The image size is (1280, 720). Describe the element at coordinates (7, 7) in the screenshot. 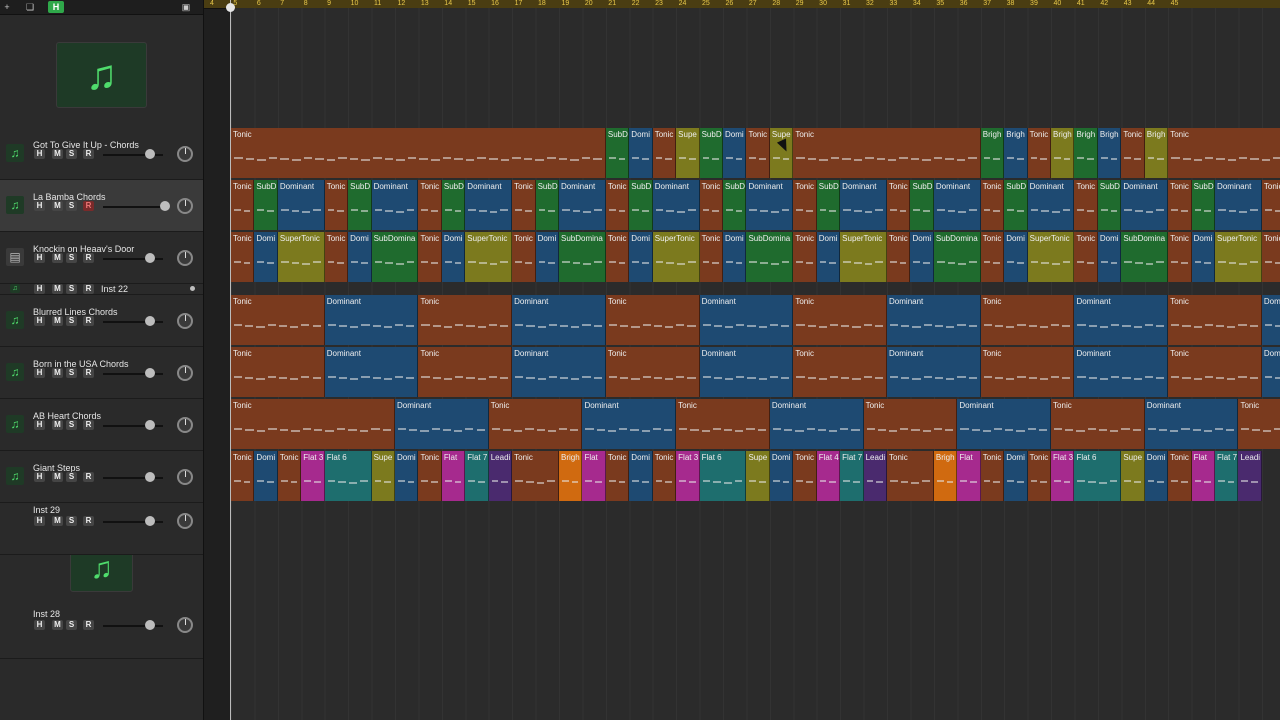

I see `add-track-icon: +` at that location.